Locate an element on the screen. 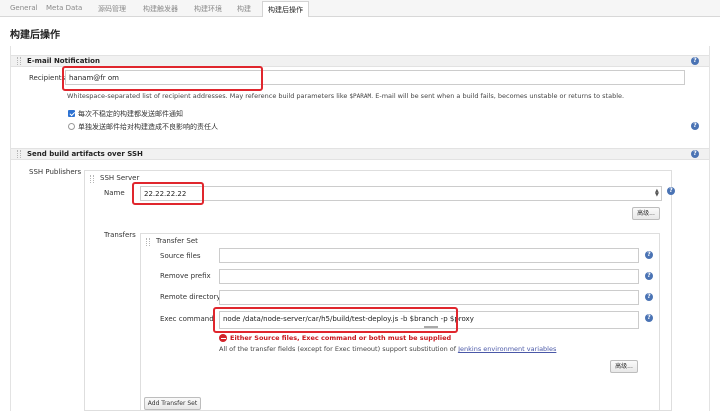 Image resolution: width=720 pixels, height=411 pixels. transfer-set-title: Transfer Set is located at coordinates (177, 241).